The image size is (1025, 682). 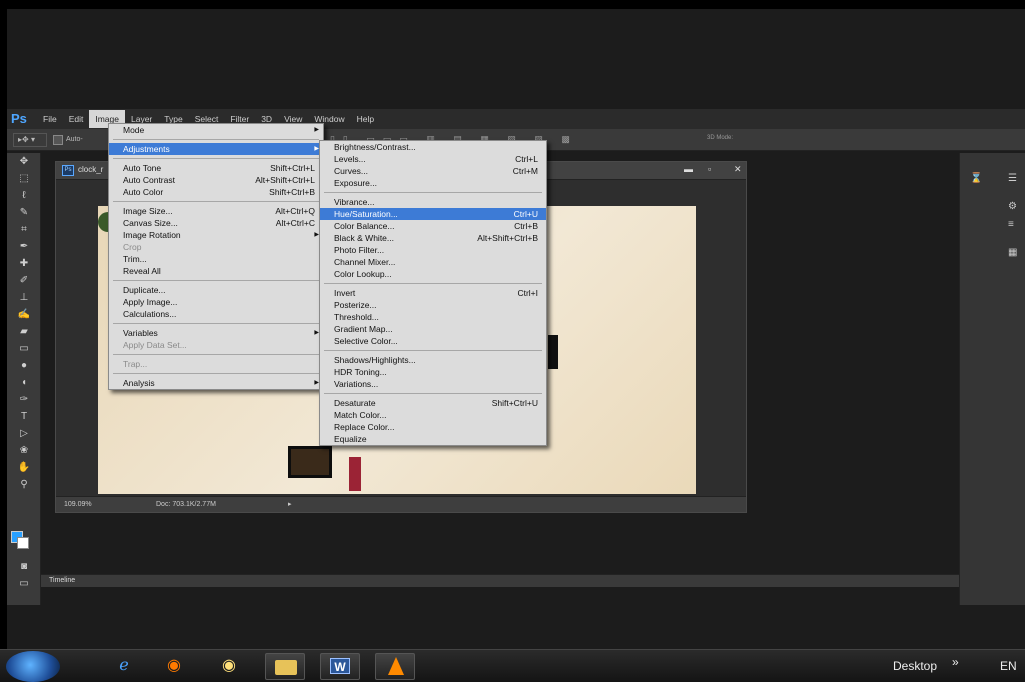 I want to click on adjustments-item-equalize: Equalize, so click(x=433, y=439).